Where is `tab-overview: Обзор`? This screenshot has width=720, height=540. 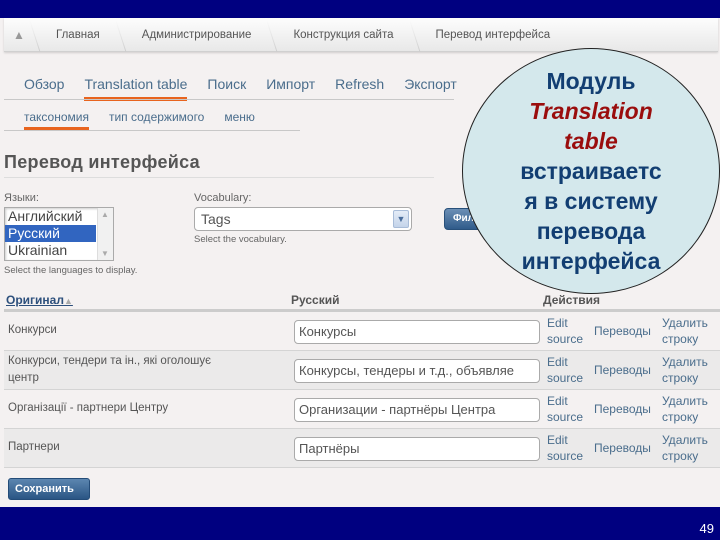
tab-overview: Обзор is located at coordinates (44, 88).